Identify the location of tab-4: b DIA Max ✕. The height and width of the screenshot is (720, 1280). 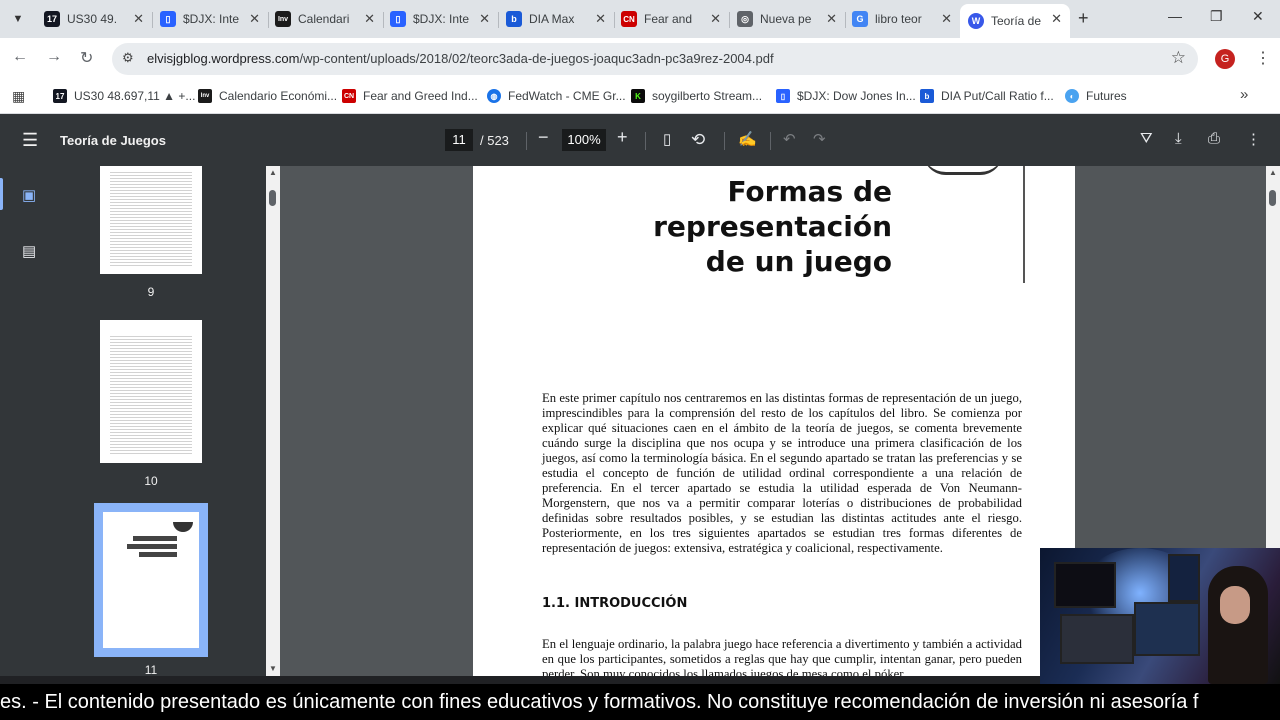
(560, 19).